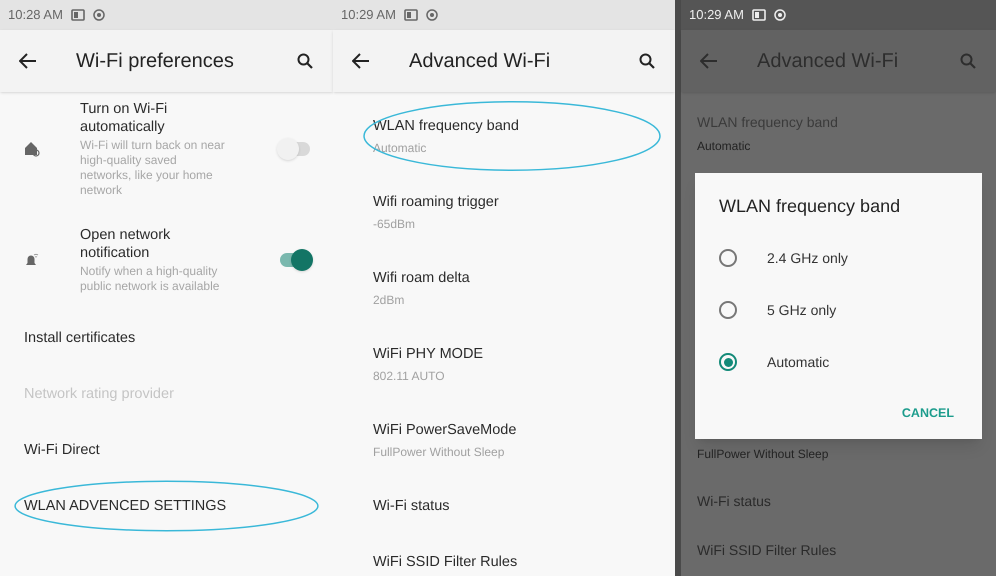 The width and height of the screenshot is (996, 576). Describe the element at coordinates (798, 362) in the screenshot. I see `option-label: Automatic` at that location.